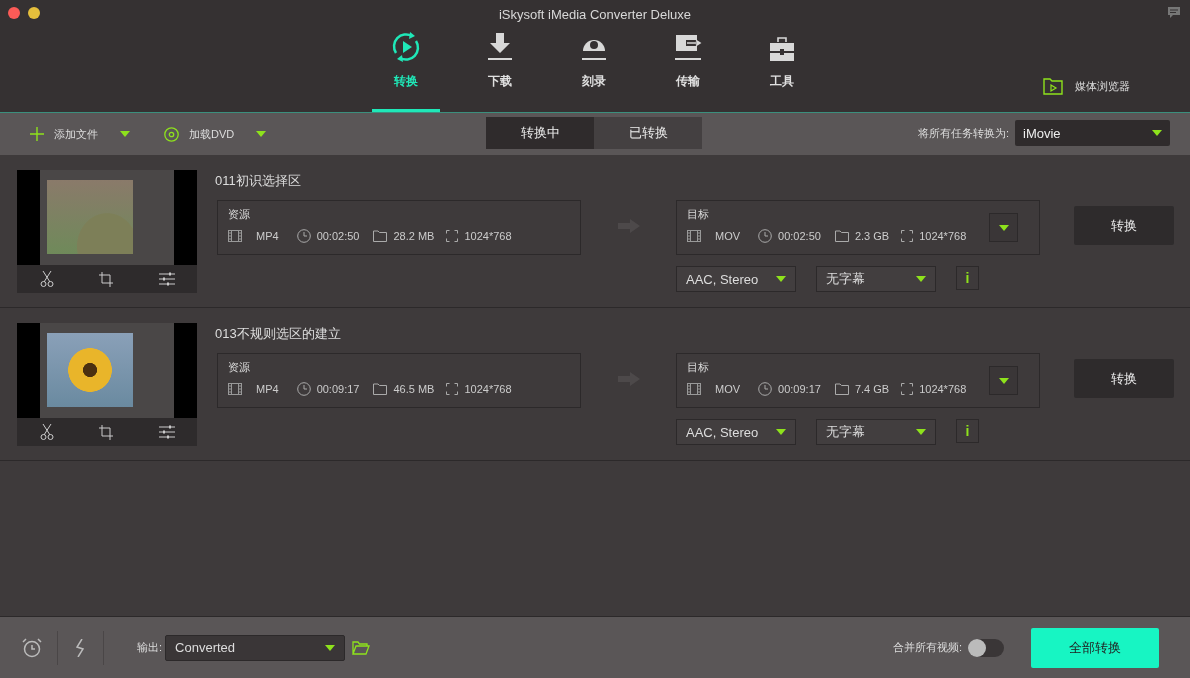 This screenshot has width=1190, height=678. I want to click on status-tab: 转换中, so click(540, 133).